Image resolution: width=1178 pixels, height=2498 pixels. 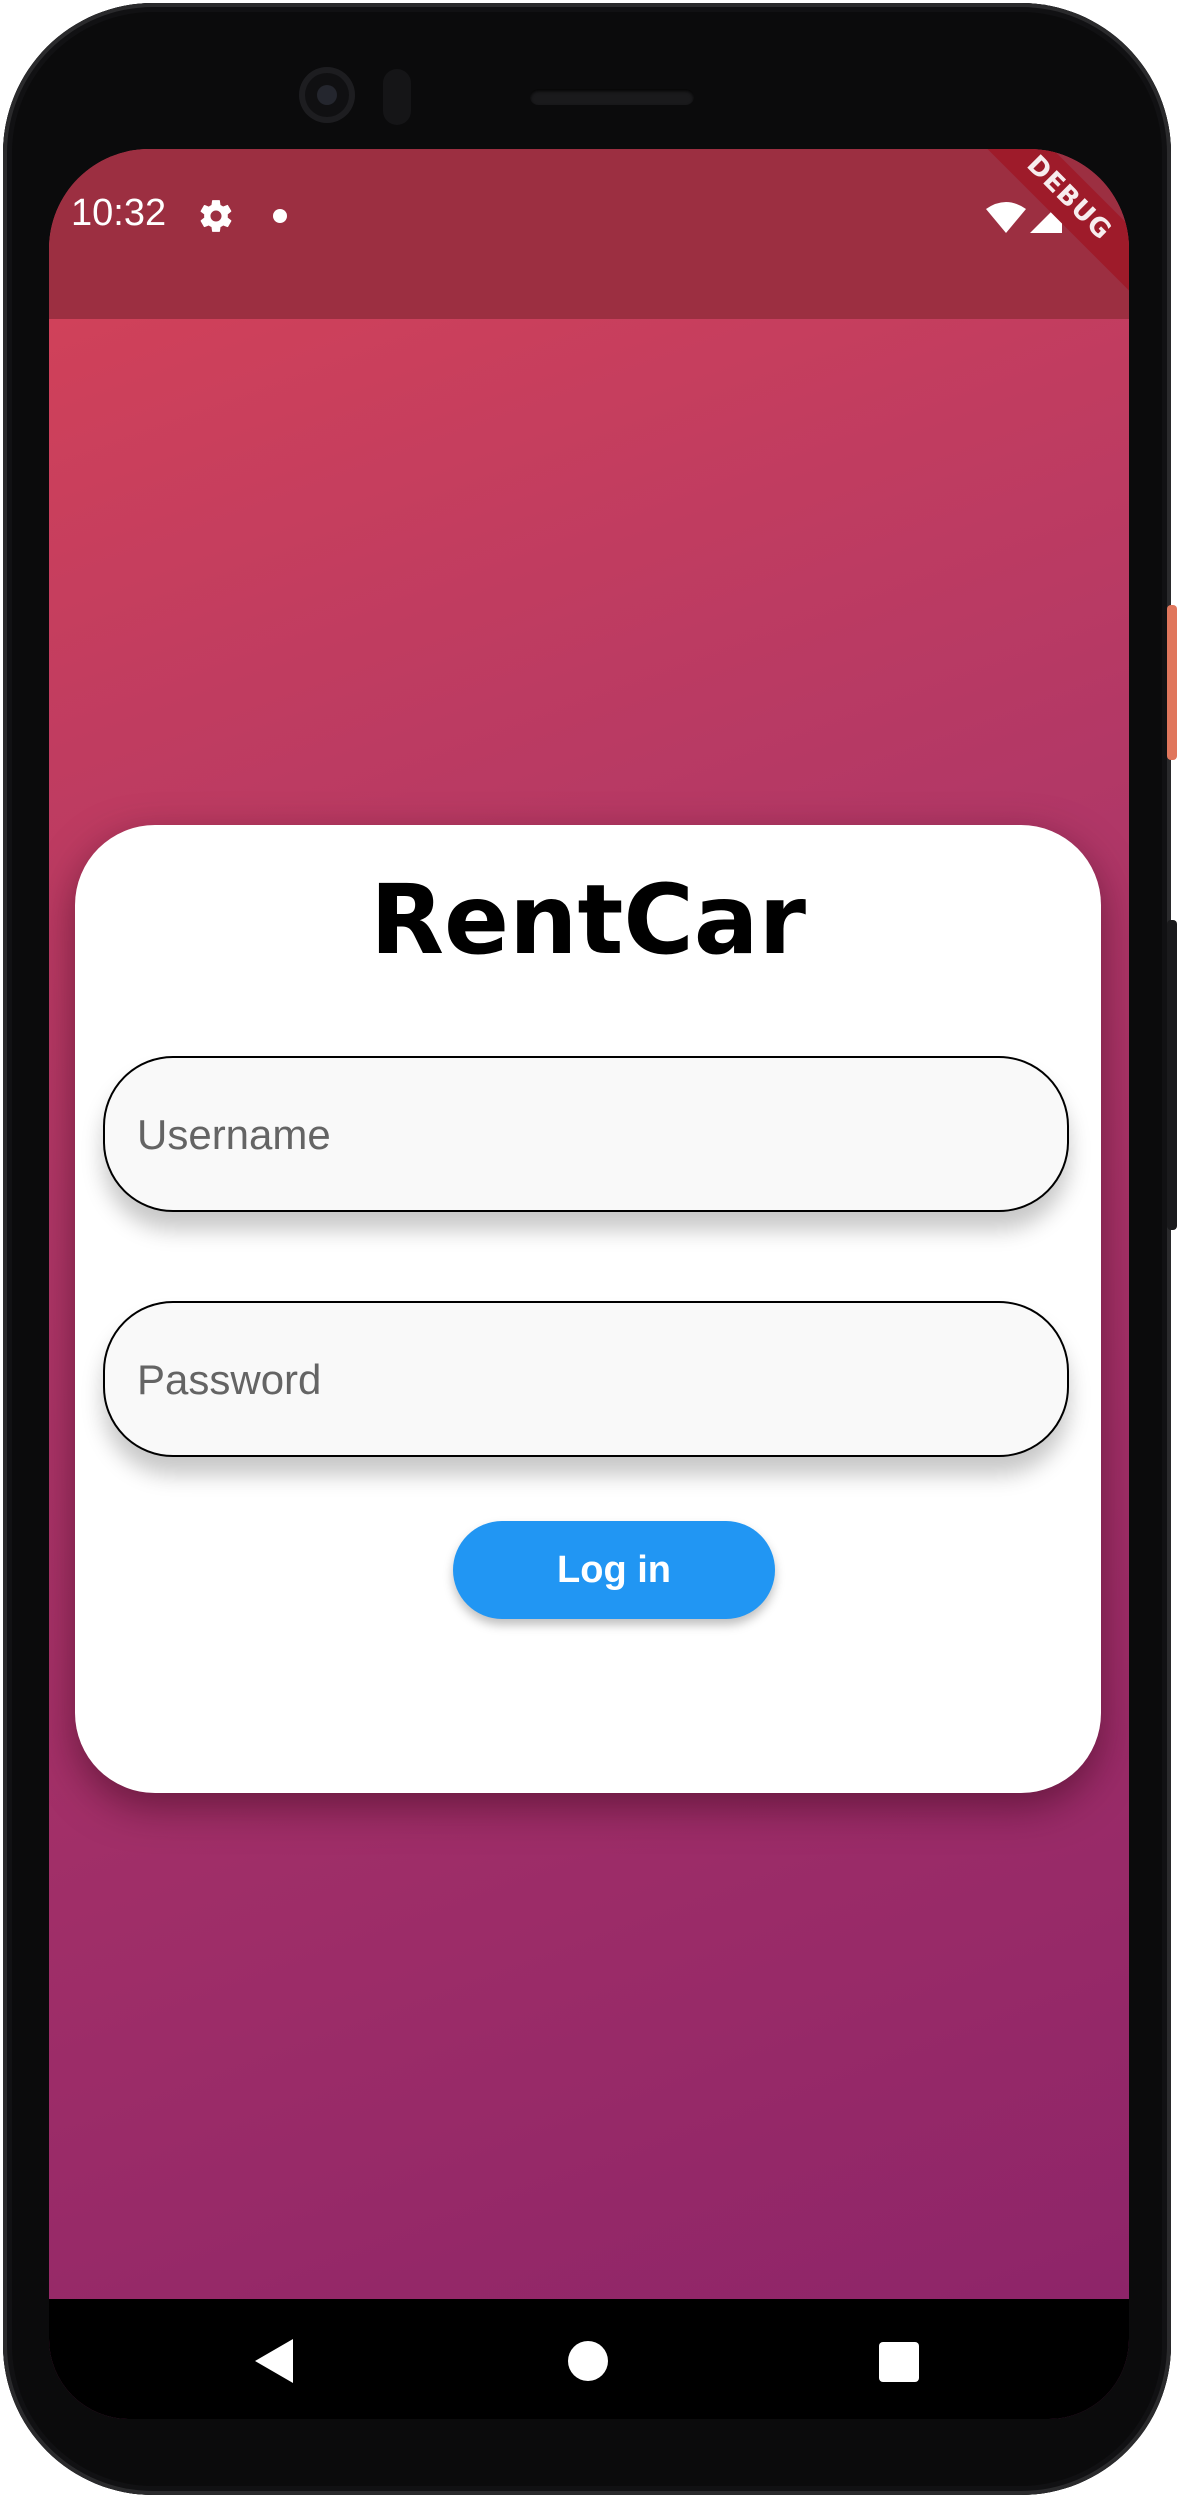 I want to click on camera-lens, so click(x=327, y=95).